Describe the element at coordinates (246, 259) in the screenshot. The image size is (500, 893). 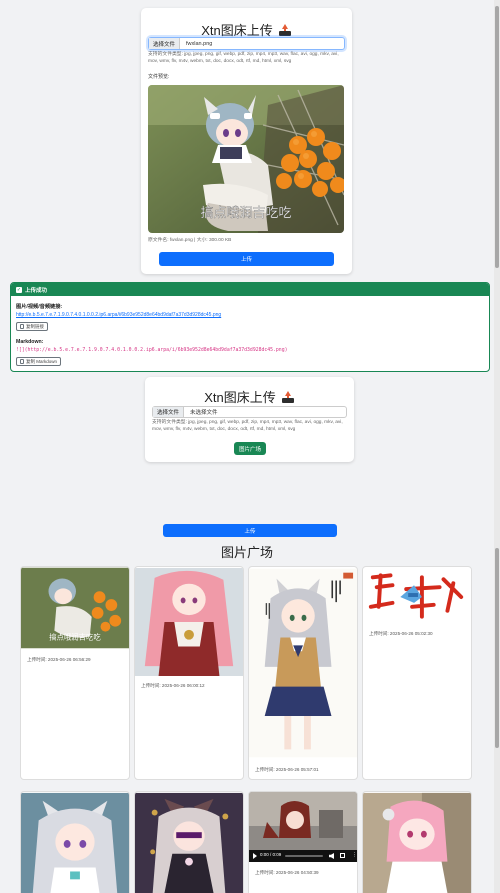
I see `upload-button: 上传` at that location.